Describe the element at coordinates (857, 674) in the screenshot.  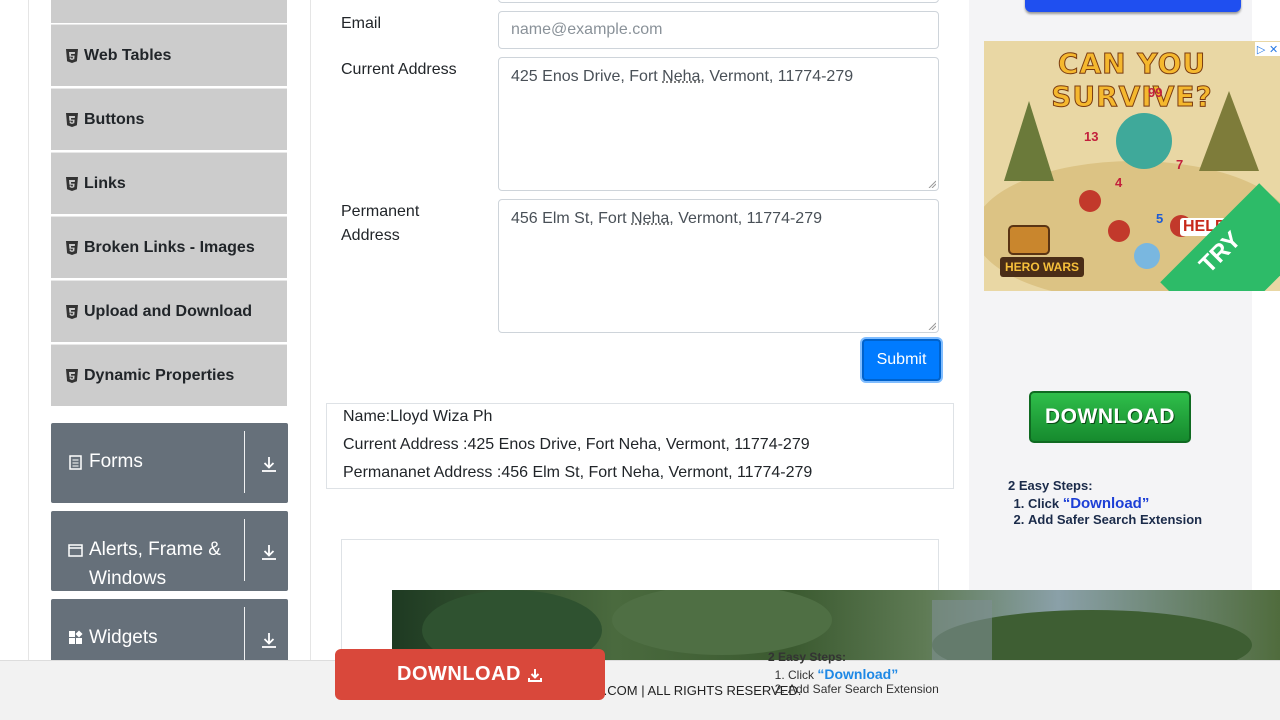
I see `bottom-step-link: “Download”` at that location.